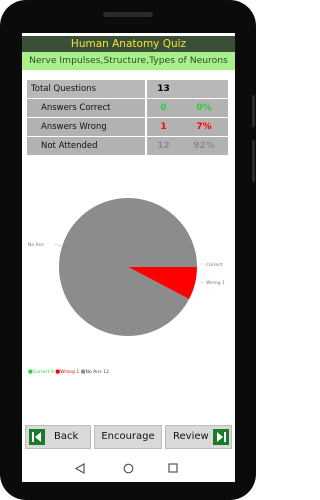 The image size is (320, 500). I want to click on back-button: Back, so click(58, 437).